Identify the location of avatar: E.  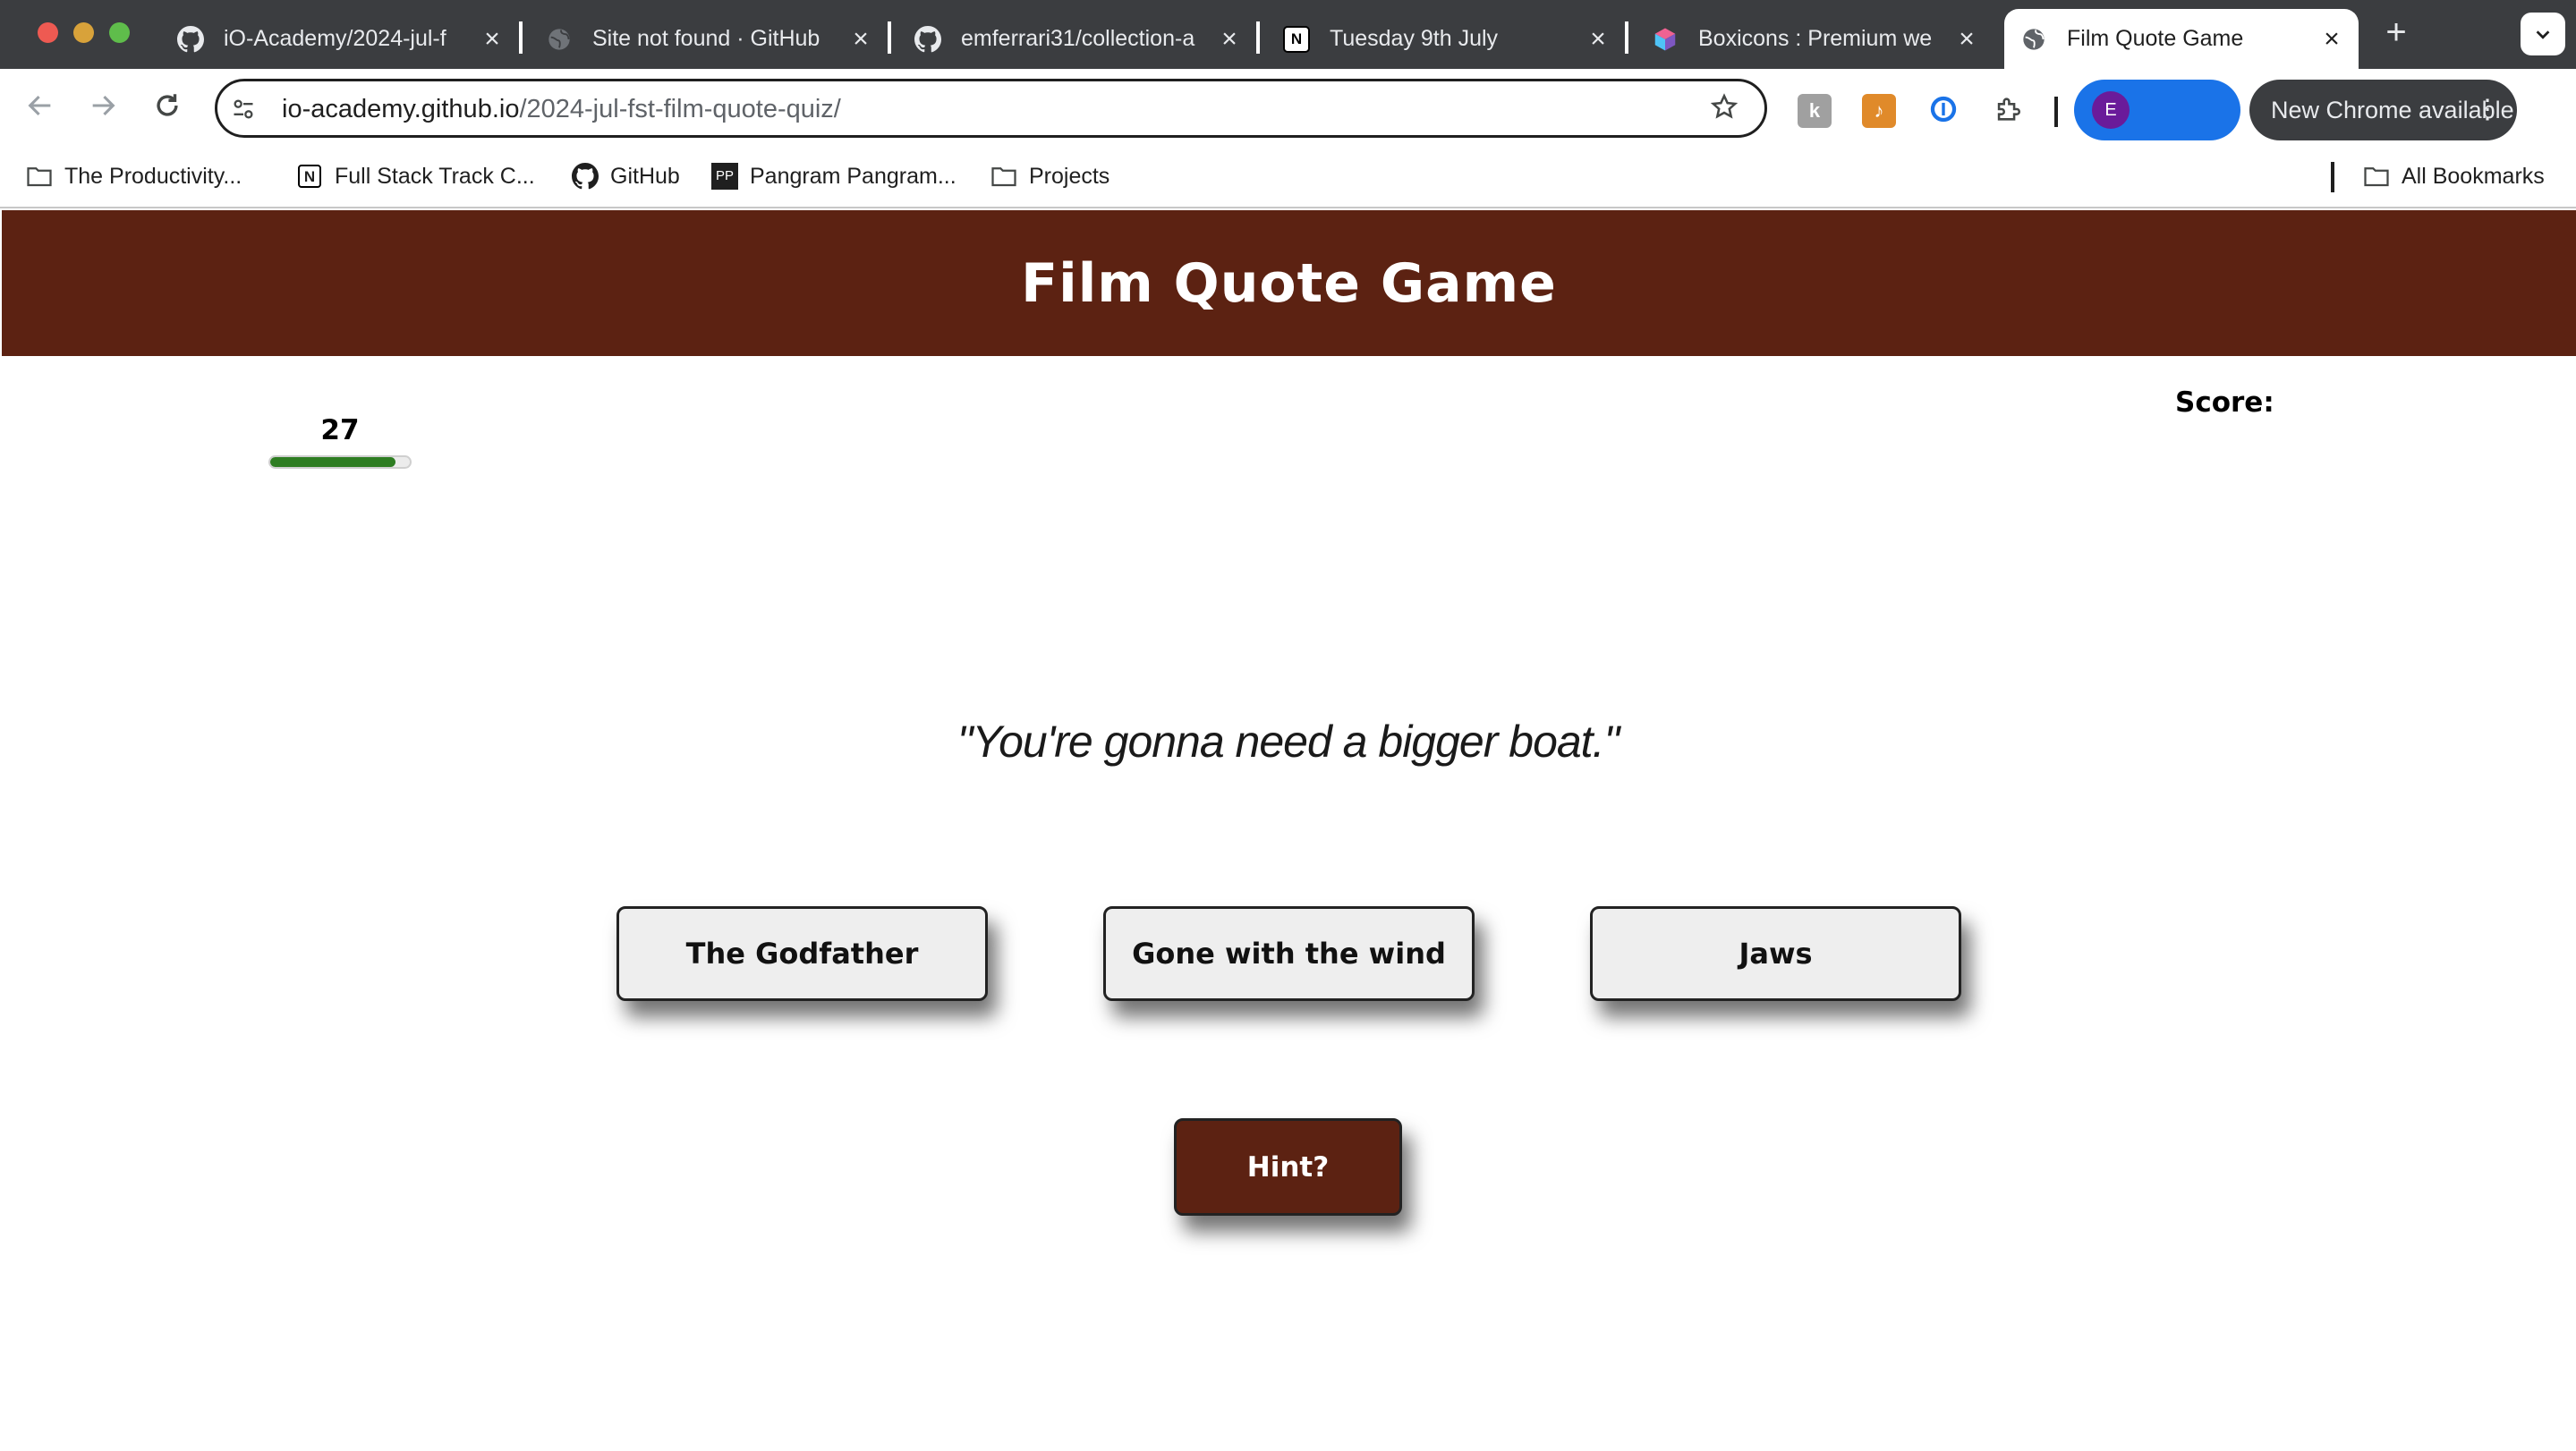
(2111, 110).